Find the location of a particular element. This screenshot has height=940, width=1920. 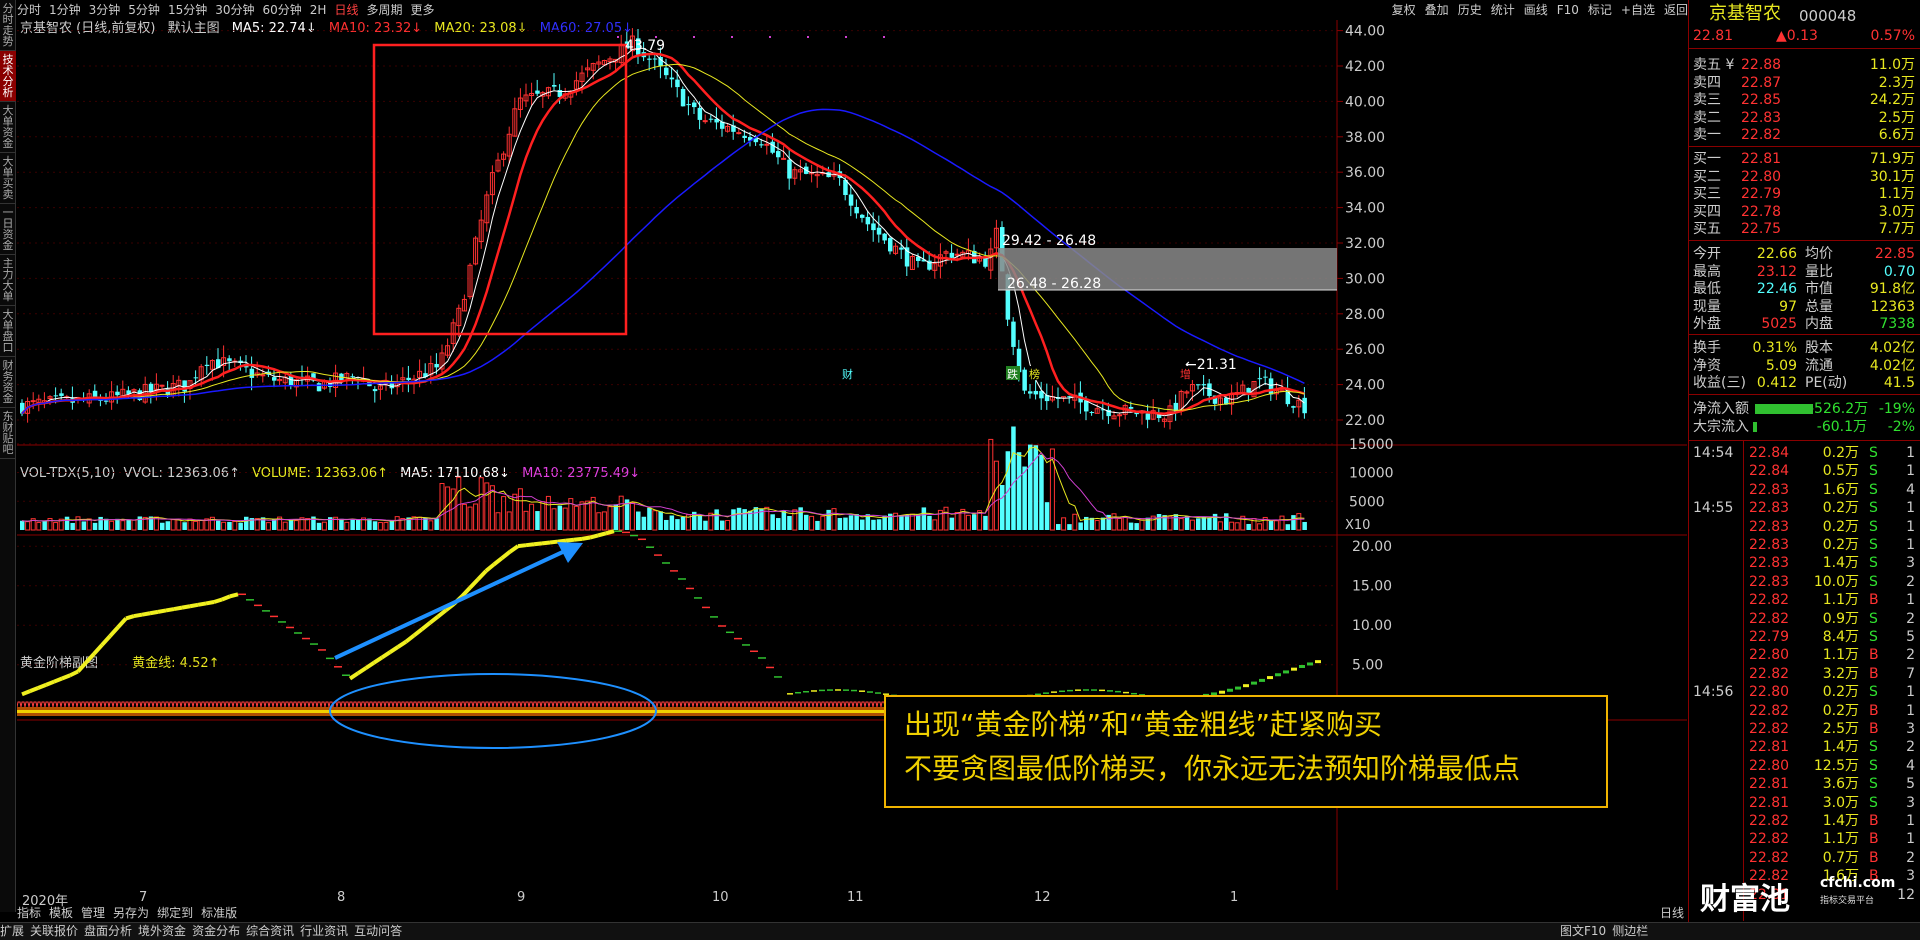

period-tab-10: 更多 is located at coordinates (422, 10).